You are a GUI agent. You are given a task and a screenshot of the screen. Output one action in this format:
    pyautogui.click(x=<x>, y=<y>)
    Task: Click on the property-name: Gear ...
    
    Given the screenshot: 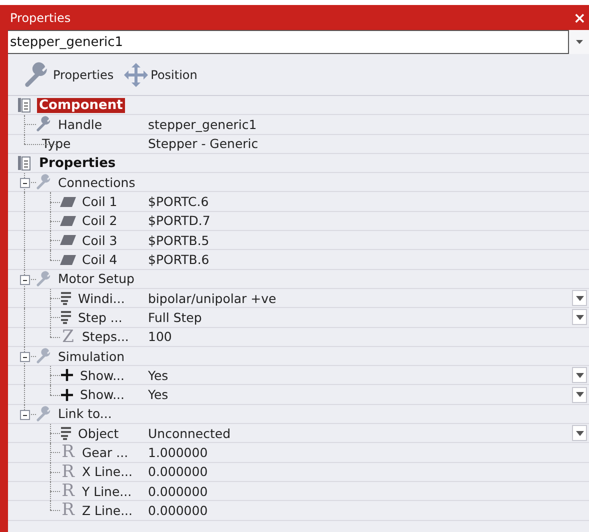 What is the action you would take?
    pyautogui.click(x=105, y=452)
    